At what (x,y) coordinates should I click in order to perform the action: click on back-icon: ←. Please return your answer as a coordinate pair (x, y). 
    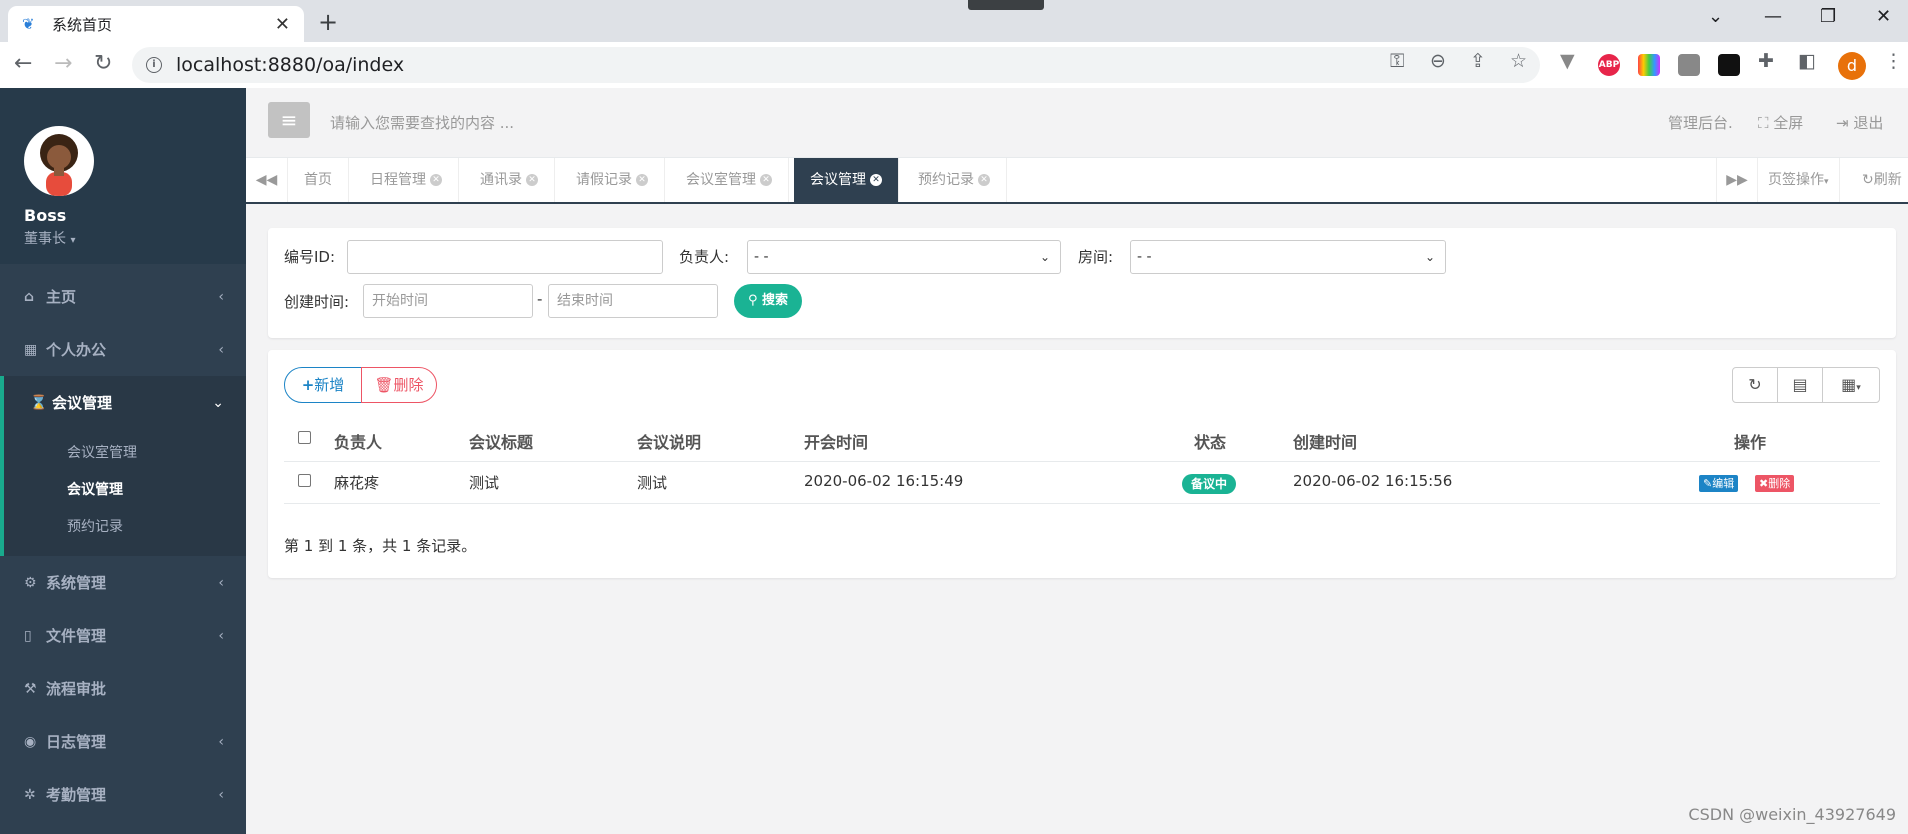
    Looking at the image, I should click on (23, 63).